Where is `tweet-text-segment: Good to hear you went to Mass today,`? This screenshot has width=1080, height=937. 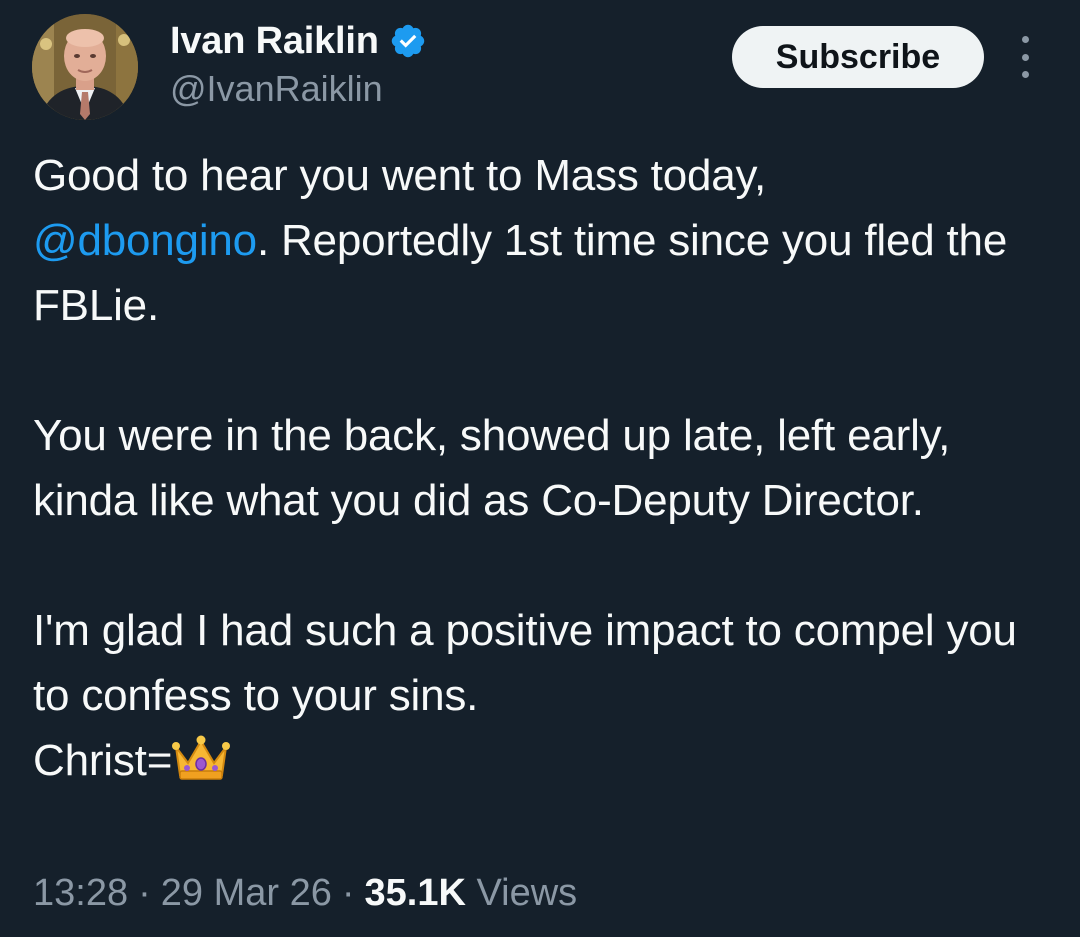 tweet-text-segment: Good to hear you went to Mass today, is located at coordinates (400, 175).